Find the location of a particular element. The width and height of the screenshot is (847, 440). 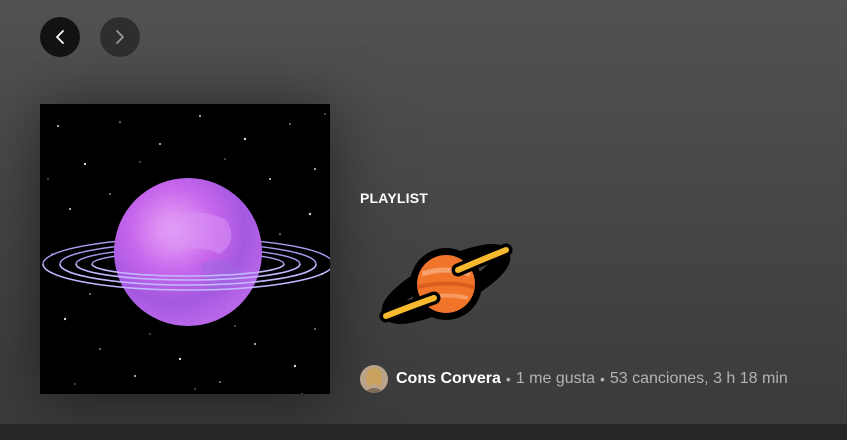

playlist-type-label: PLAYLIST is located at coordinates (394, 198).